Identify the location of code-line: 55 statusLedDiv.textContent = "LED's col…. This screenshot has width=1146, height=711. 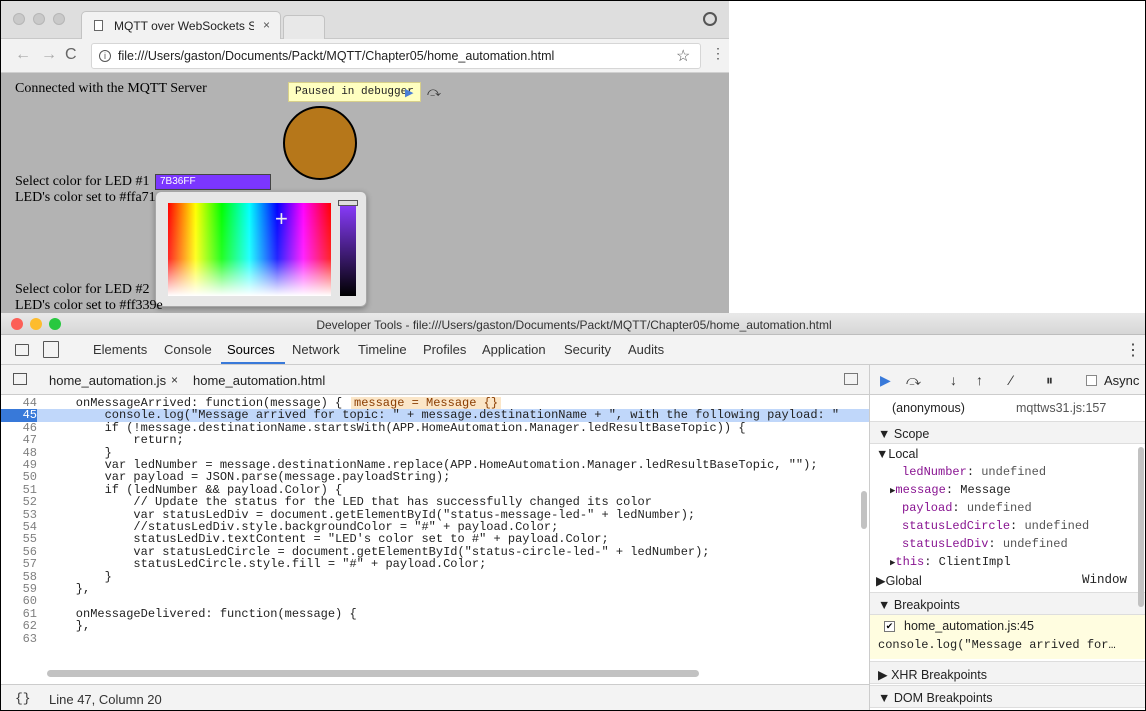
(435, 539).